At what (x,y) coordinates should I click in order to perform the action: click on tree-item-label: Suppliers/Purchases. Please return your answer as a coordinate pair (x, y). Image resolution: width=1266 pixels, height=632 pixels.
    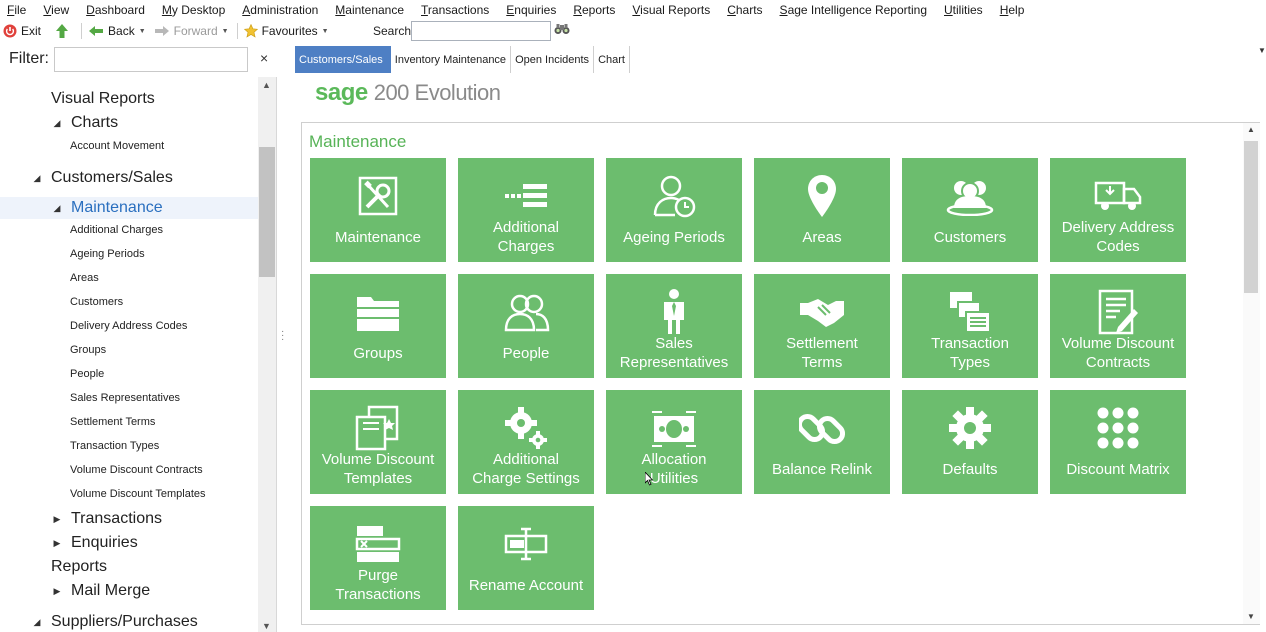
    Looking at the image, I should click on (124, 621).